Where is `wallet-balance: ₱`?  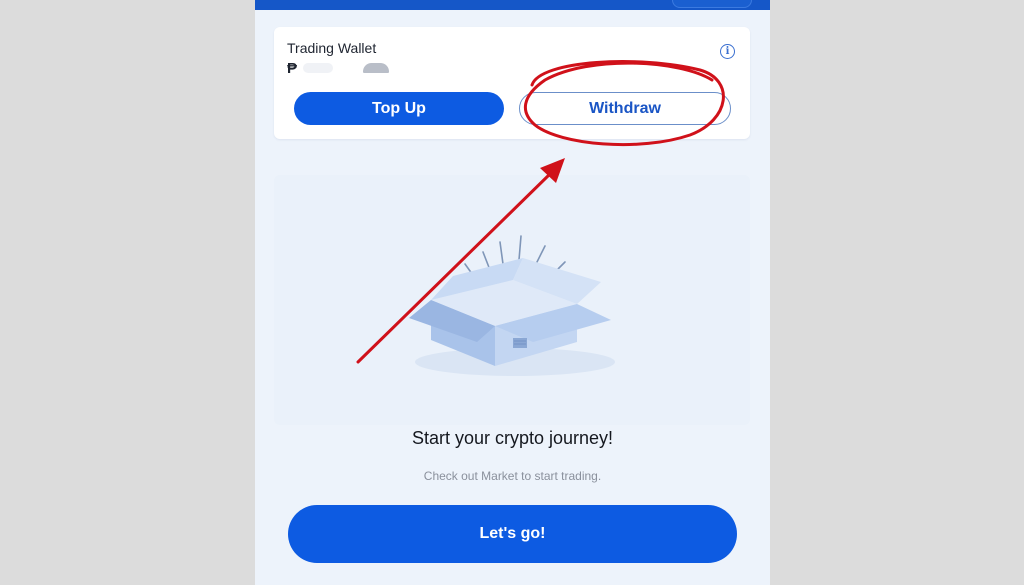 wallet-balance: ₱ is located at coordinates (338, 68).